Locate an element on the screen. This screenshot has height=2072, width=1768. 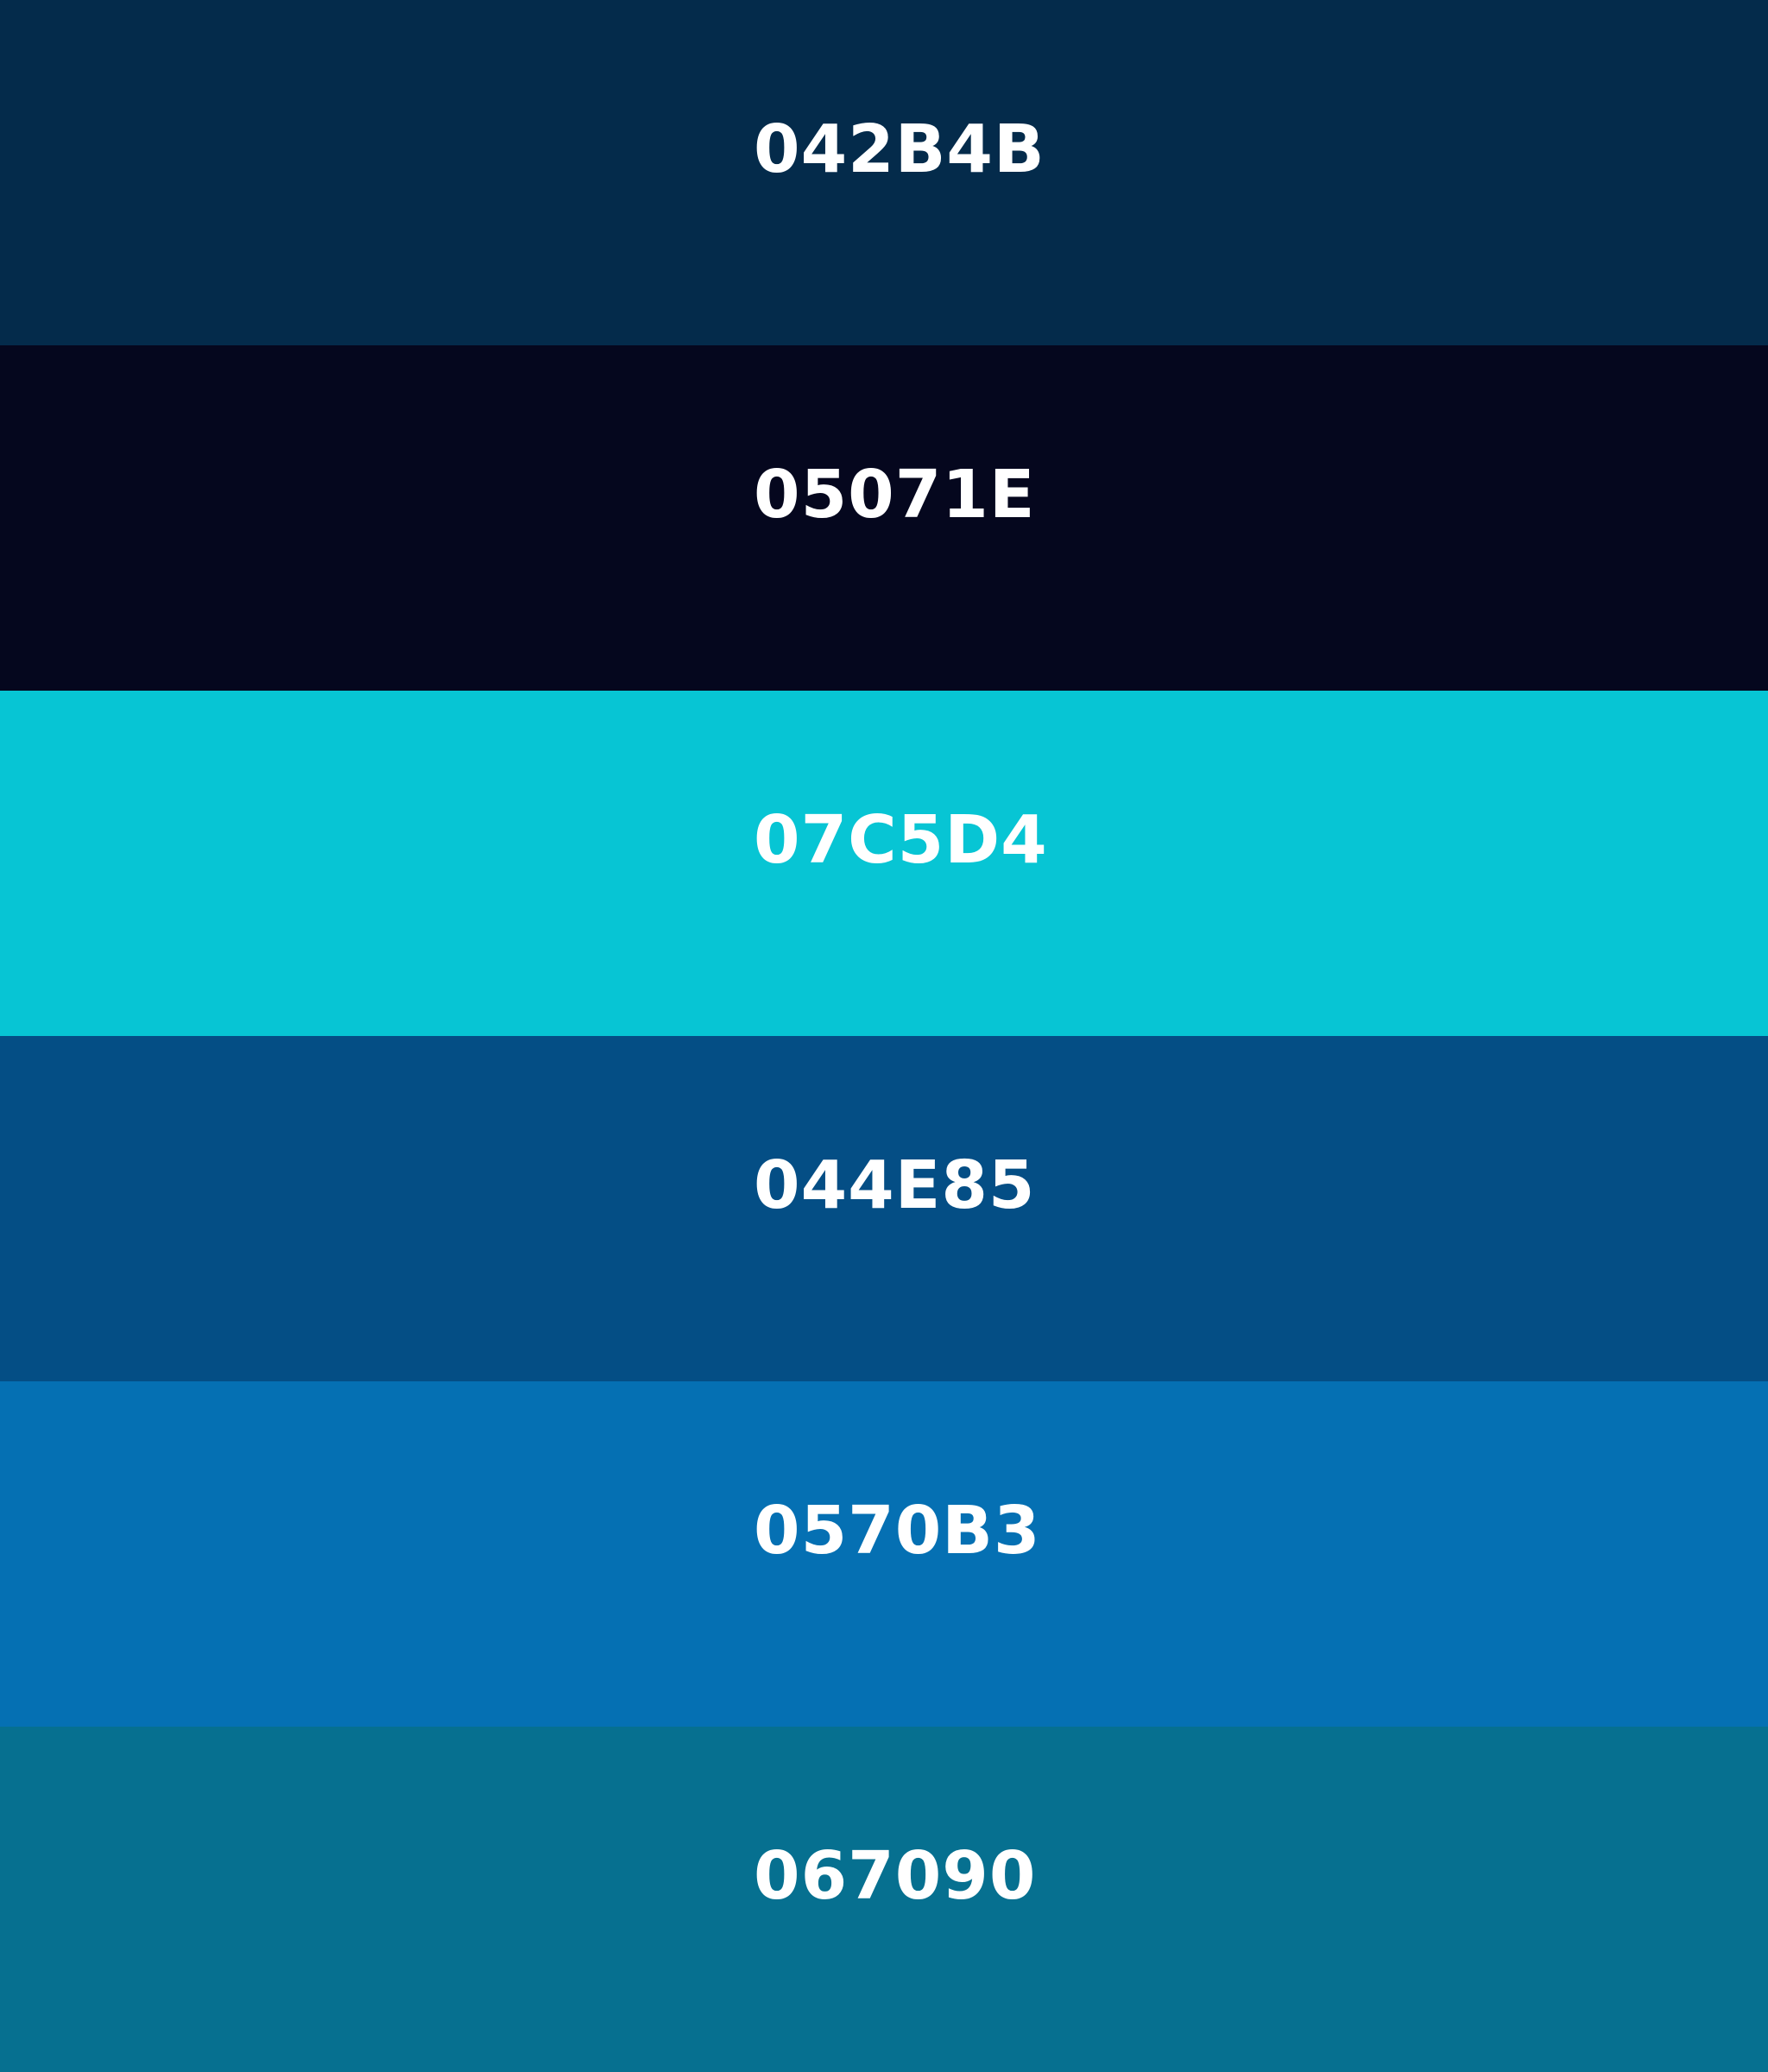
swatch-hex-code: 044E85 is located at coordinates (895, 1185).